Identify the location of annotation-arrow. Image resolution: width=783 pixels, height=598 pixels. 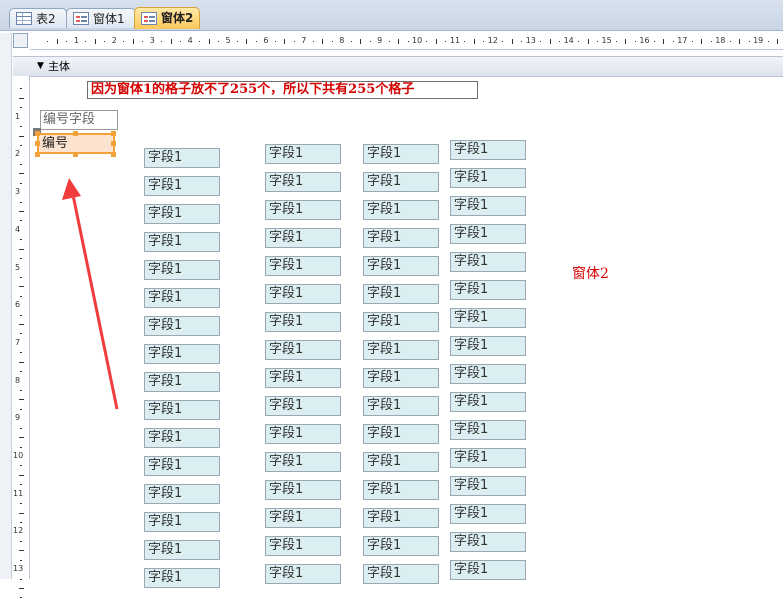
(90, 294).